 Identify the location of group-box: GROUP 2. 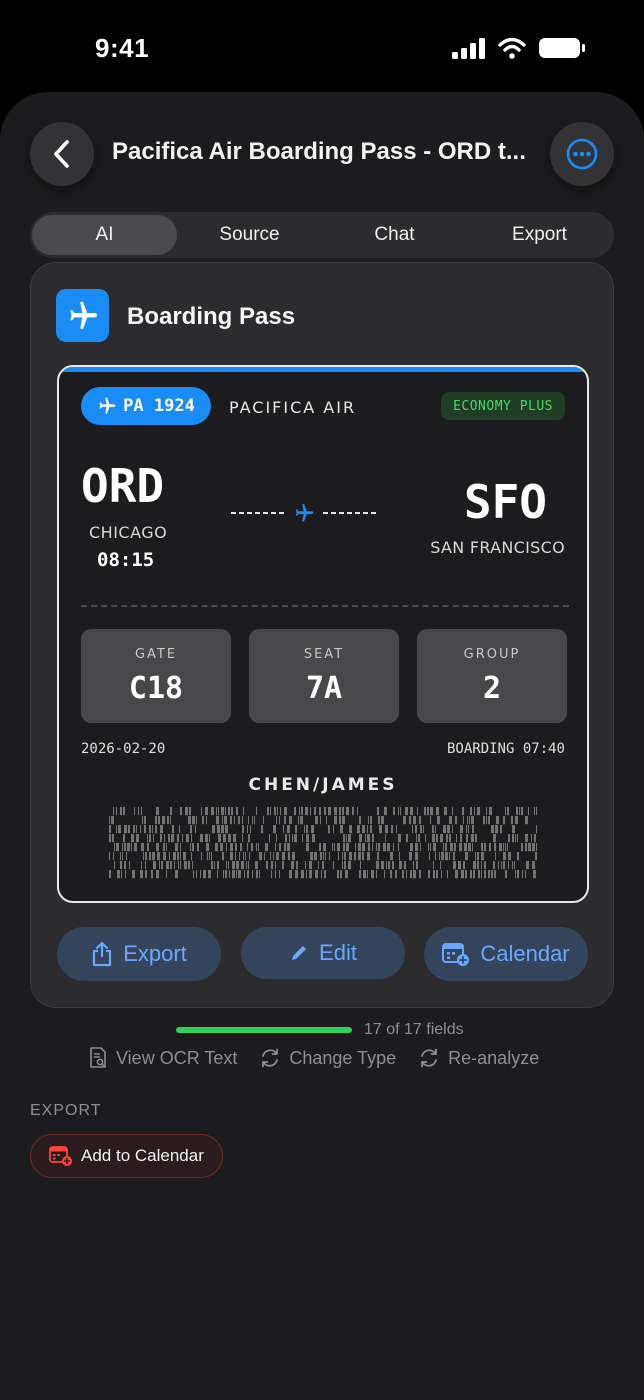
(492, 676).